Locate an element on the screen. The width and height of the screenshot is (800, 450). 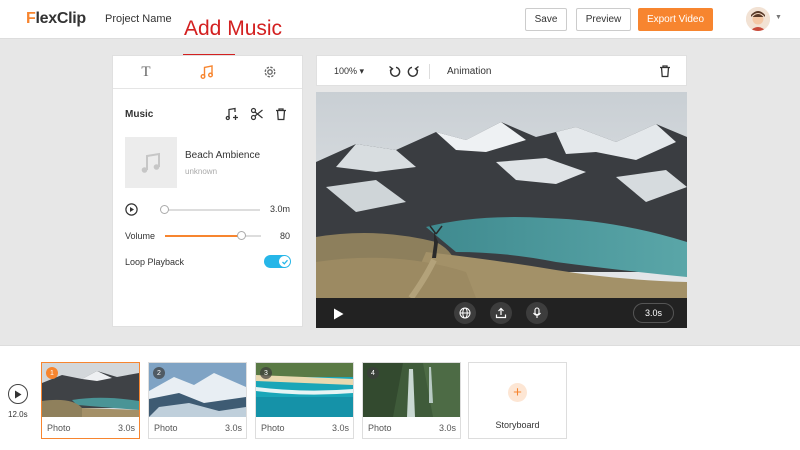
music-progress-track is located at coordinates (211, 210).